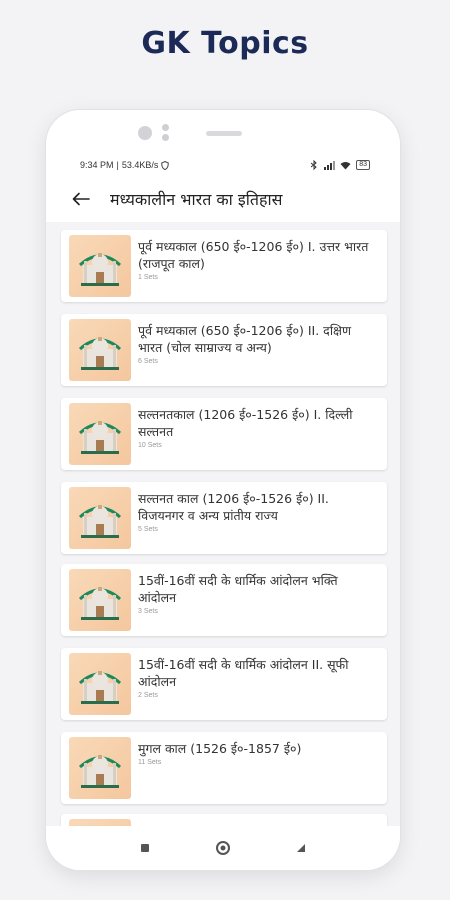  Describe the element at coordinates (345, 165) in the screenshot. I see `wifi-icon` at that location.